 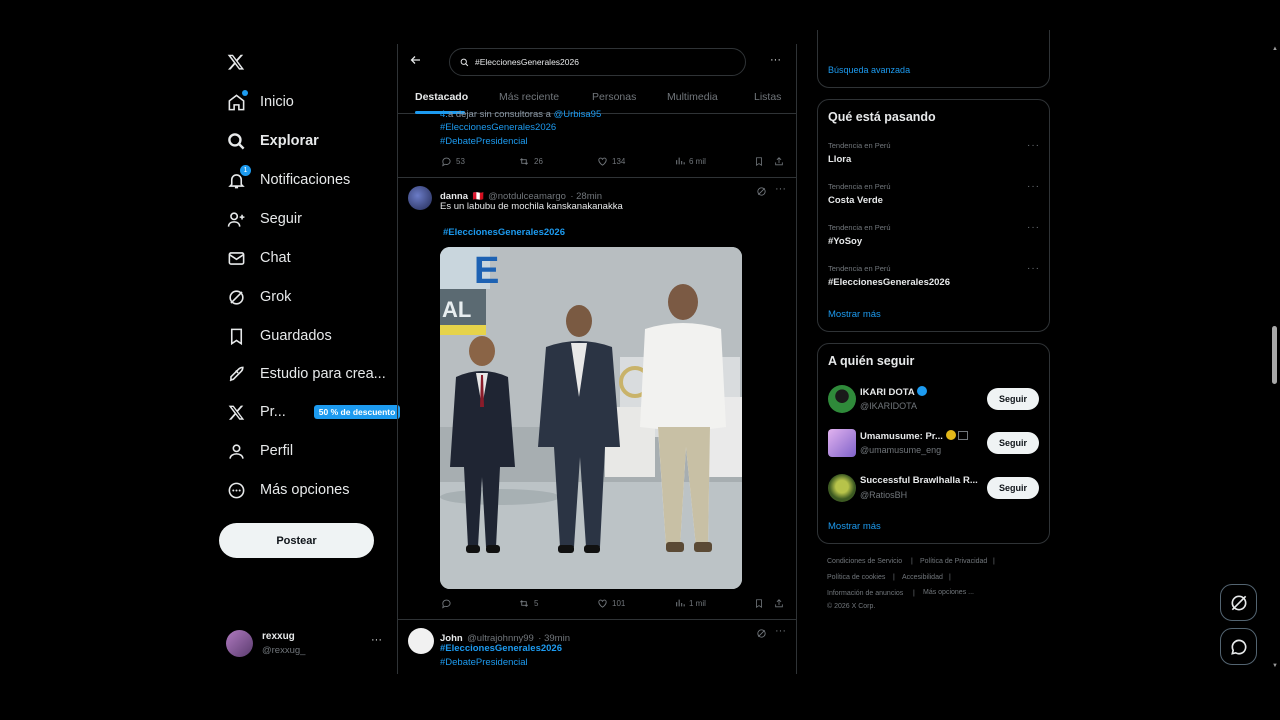 I want to click on show-more-trends: Mostrar más, so click(x=854, y=314).